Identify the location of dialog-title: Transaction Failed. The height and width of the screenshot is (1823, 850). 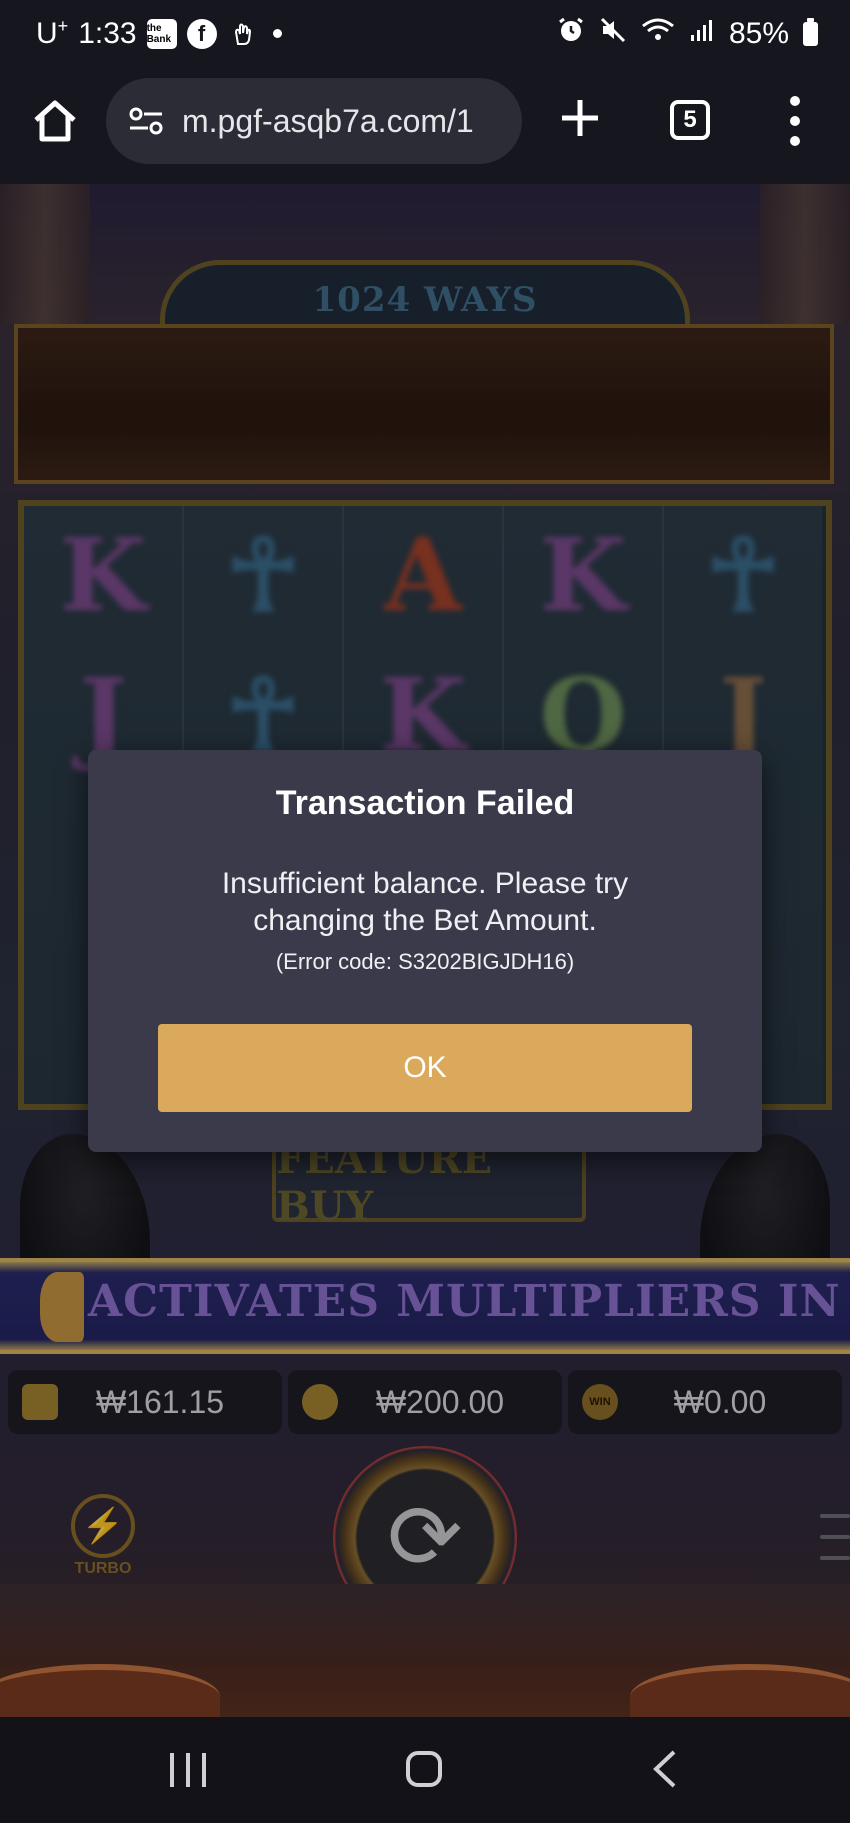
(425, 803).